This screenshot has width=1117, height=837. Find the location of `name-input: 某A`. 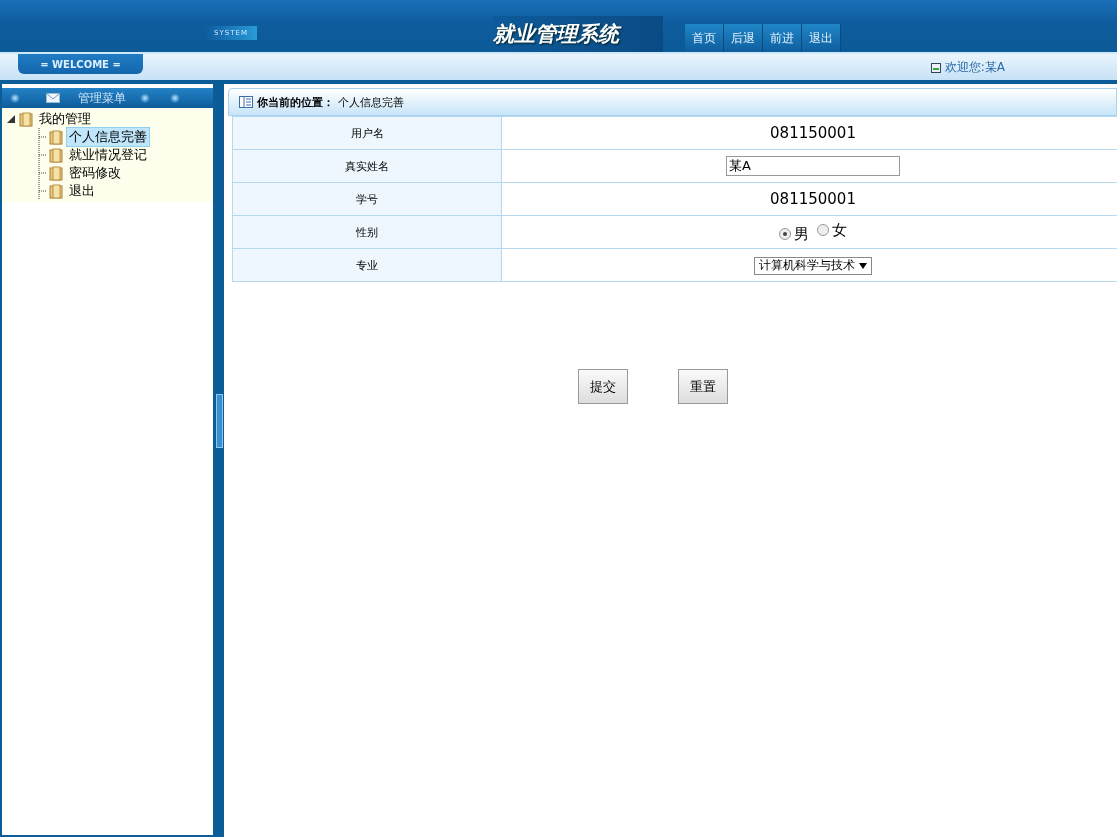

name-input: 某A is located at coordinates (813, 166).